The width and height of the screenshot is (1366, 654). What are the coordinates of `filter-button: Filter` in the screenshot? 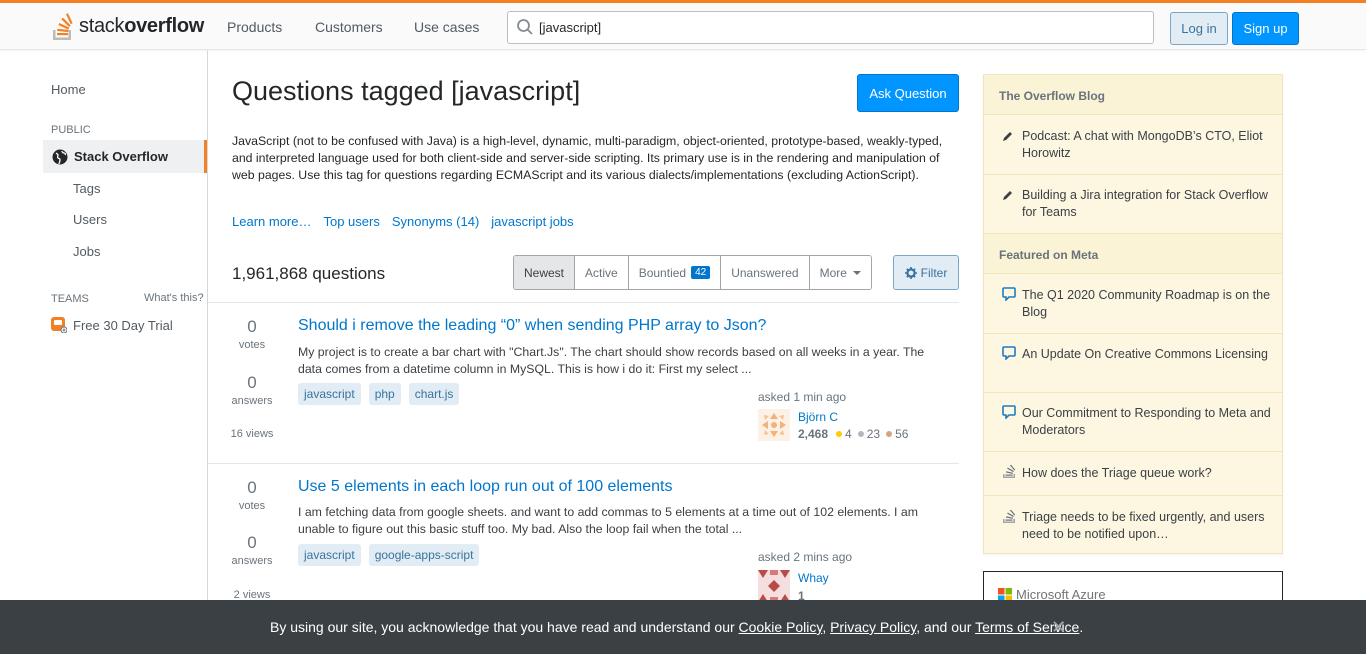 It's located at (926, 272).